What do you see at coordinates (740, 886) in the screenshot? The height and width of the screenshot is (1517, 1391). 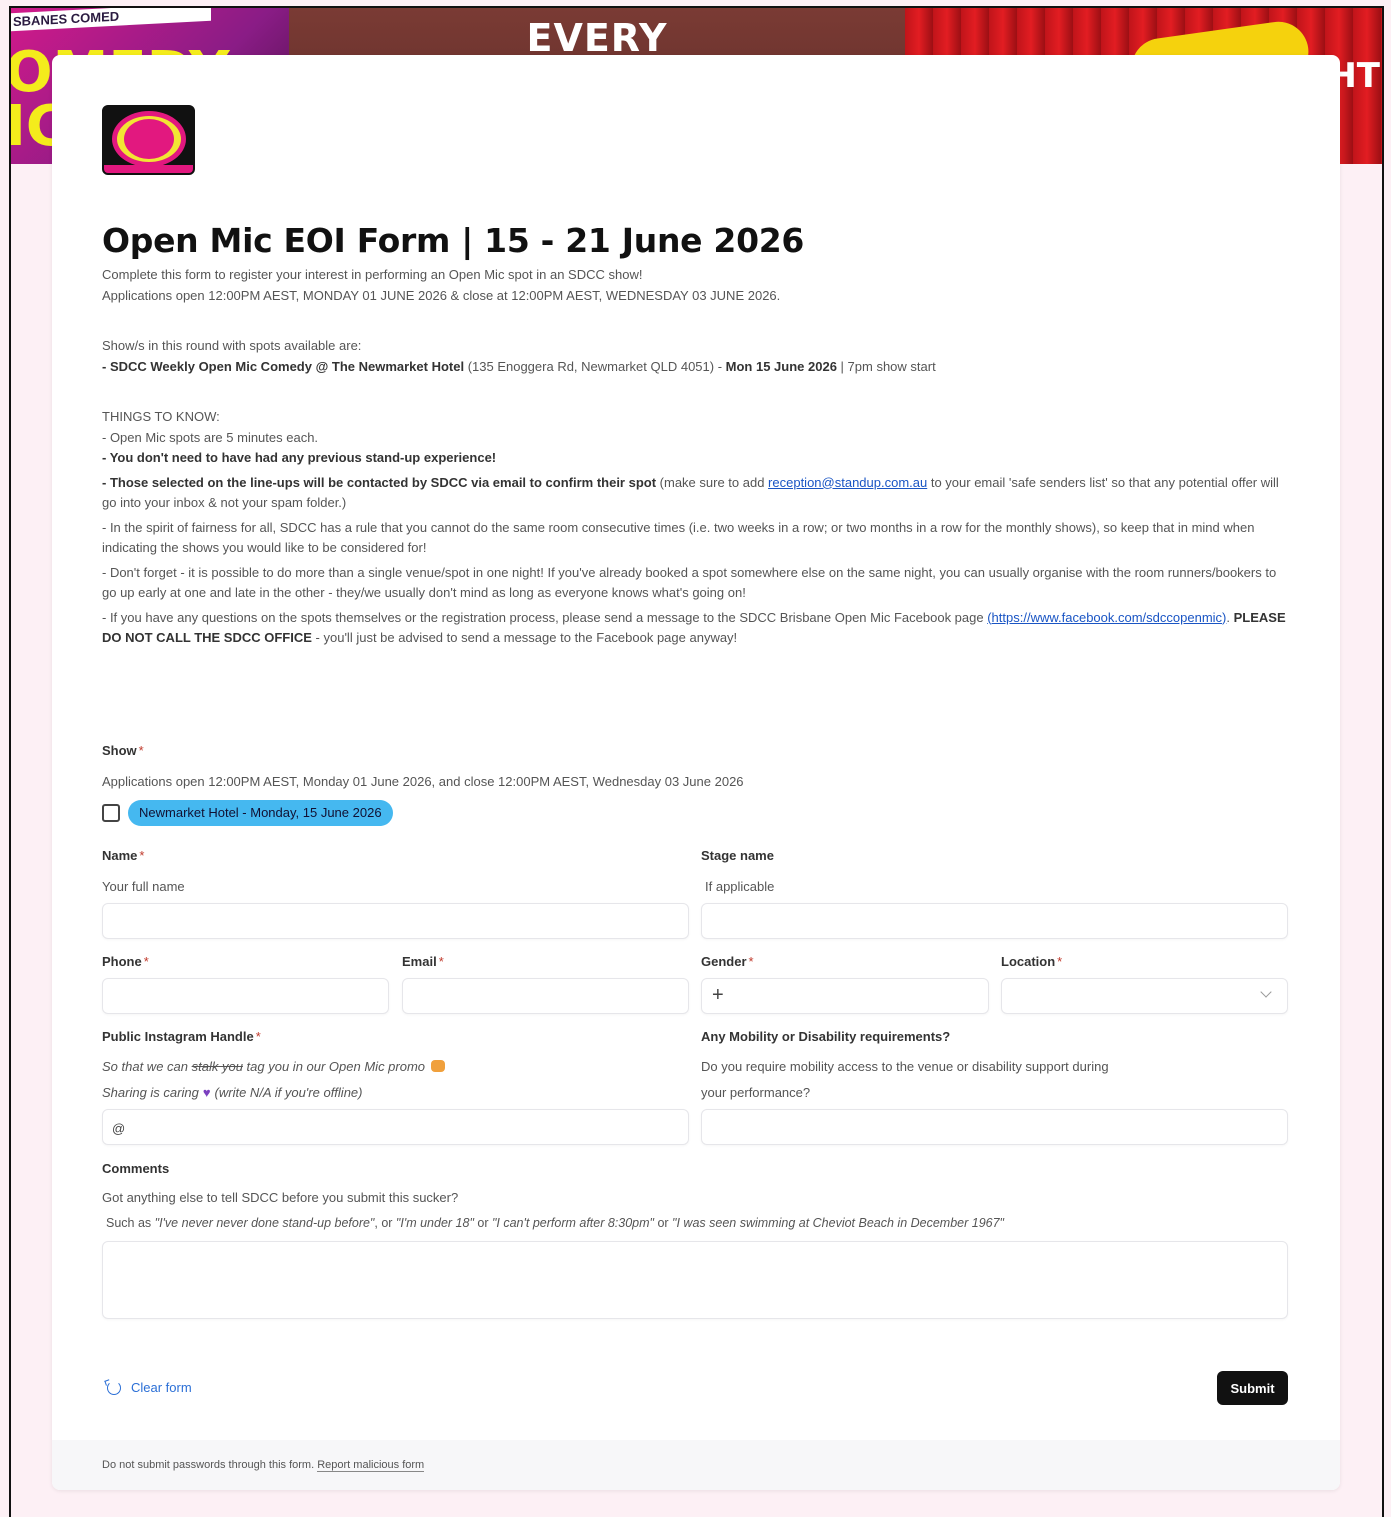 I see `stage-name-helper: If applicable` at bounding box center [740, 886].